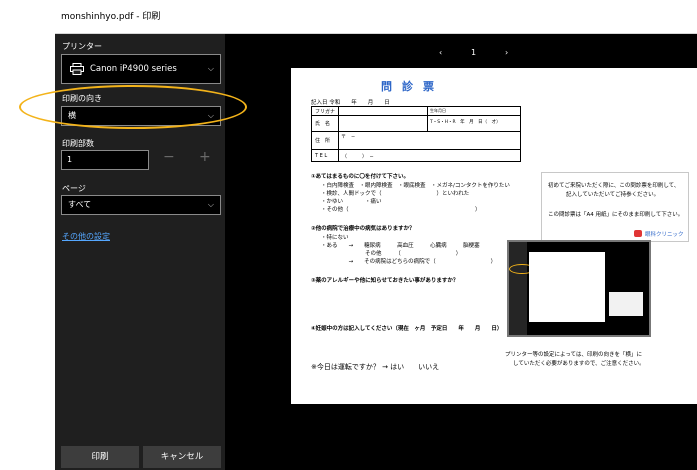  Describe the element at coordinates (77, 69) in the screenshot. I see `printer-icon` at that location.